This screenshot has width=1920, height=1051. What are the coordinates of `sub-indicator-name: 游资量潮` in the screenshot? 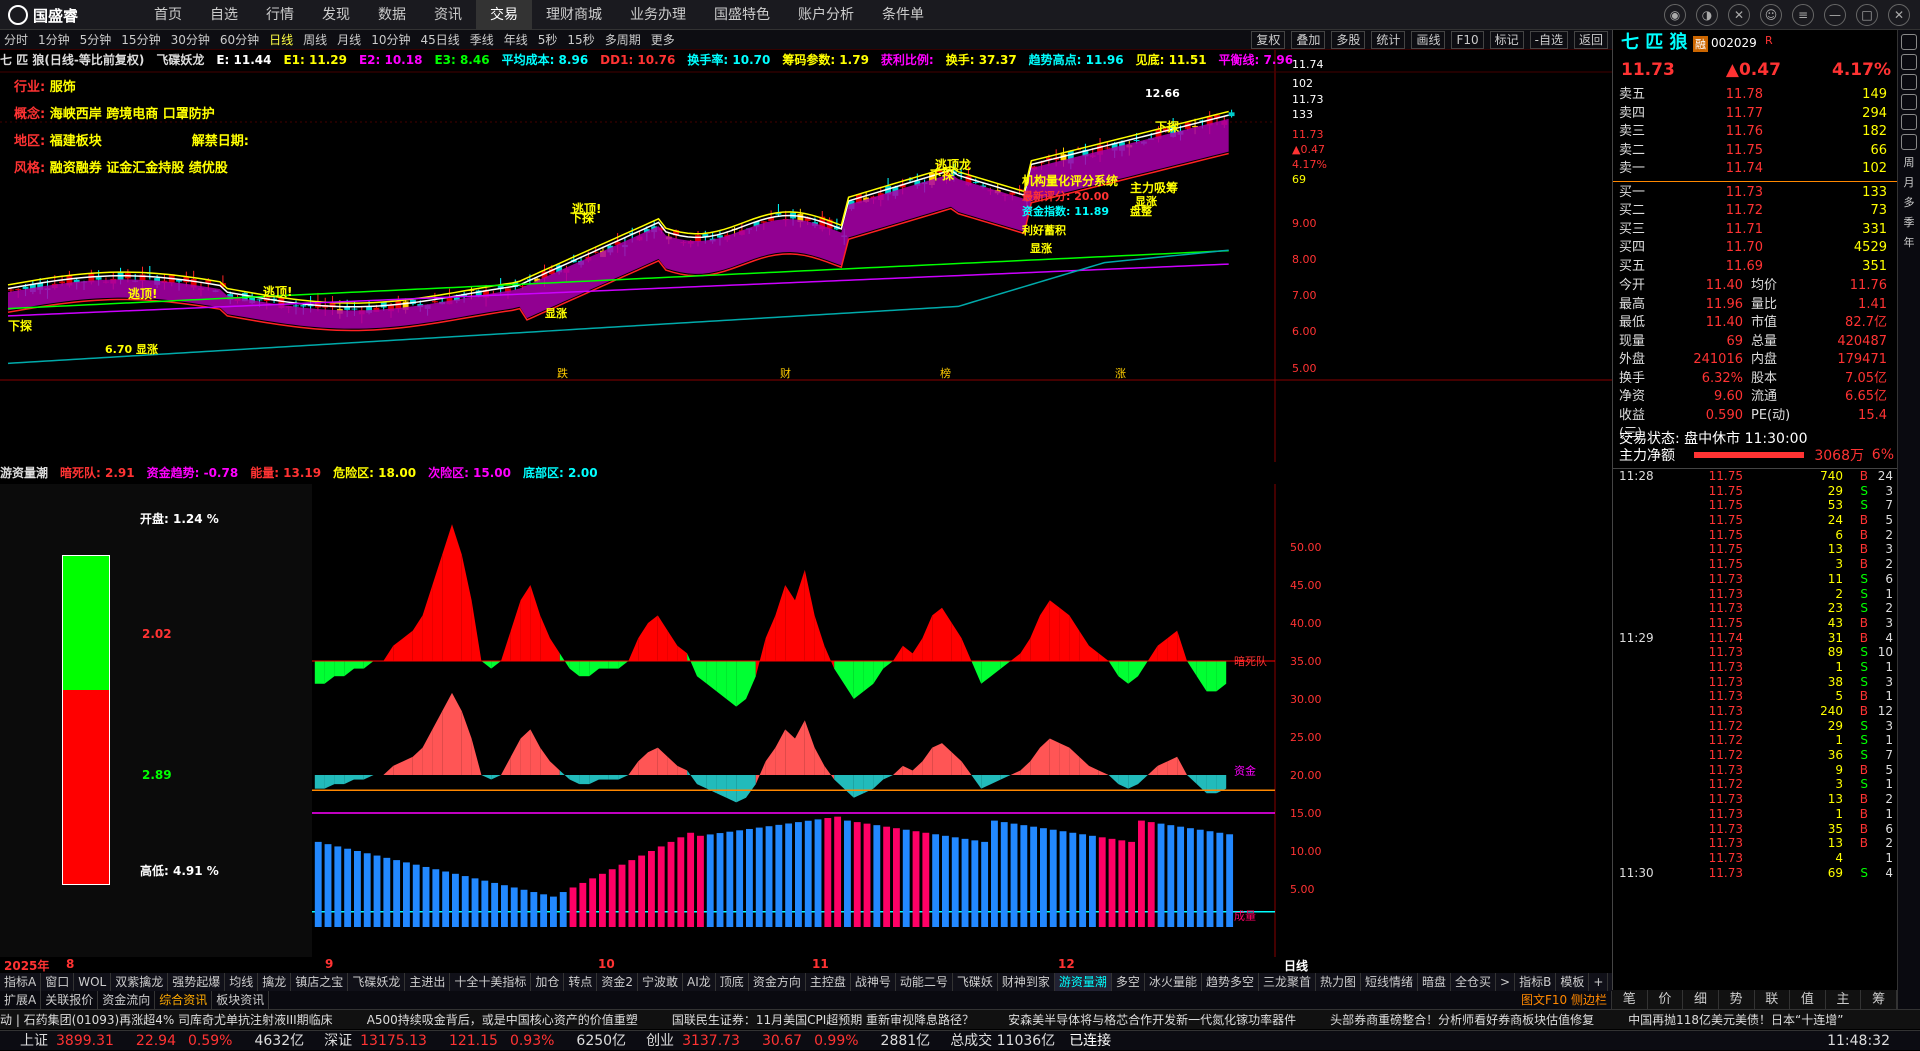 It's located at (24, 473).